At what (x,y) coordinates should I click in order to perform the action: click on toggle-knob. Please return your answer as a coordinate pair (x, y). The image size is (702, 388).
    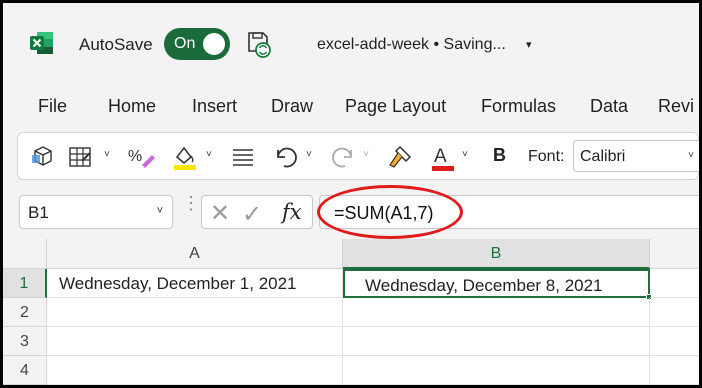
    Looking at the image, I should click on (214, 44).